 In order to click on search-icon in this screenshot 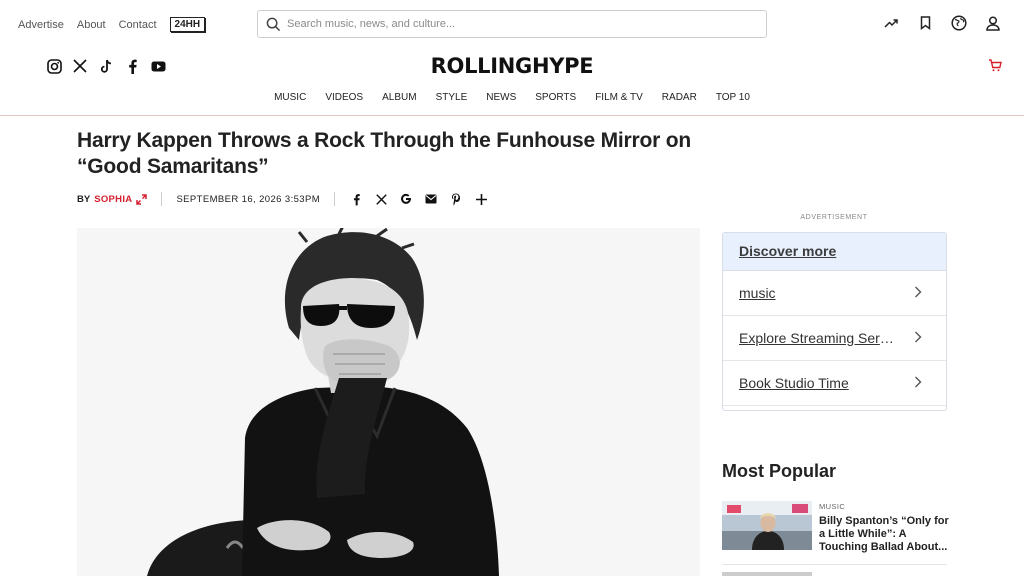, I will do `click(273, 24)`.